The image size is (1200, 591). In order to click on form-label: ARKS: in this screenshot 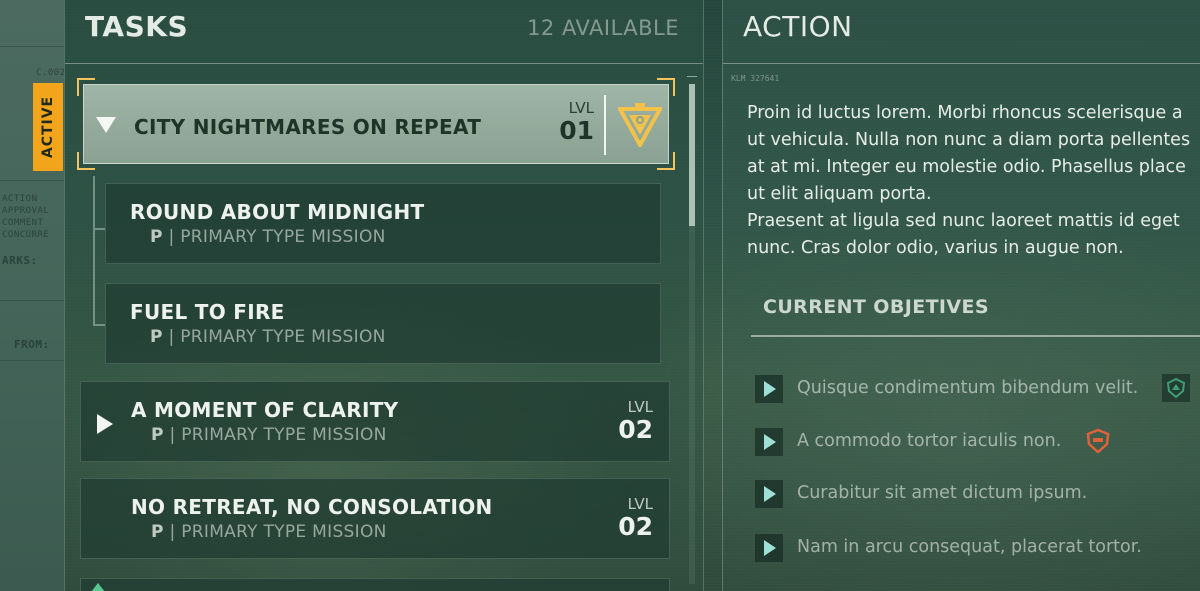, I will do `click(20, 260)`.